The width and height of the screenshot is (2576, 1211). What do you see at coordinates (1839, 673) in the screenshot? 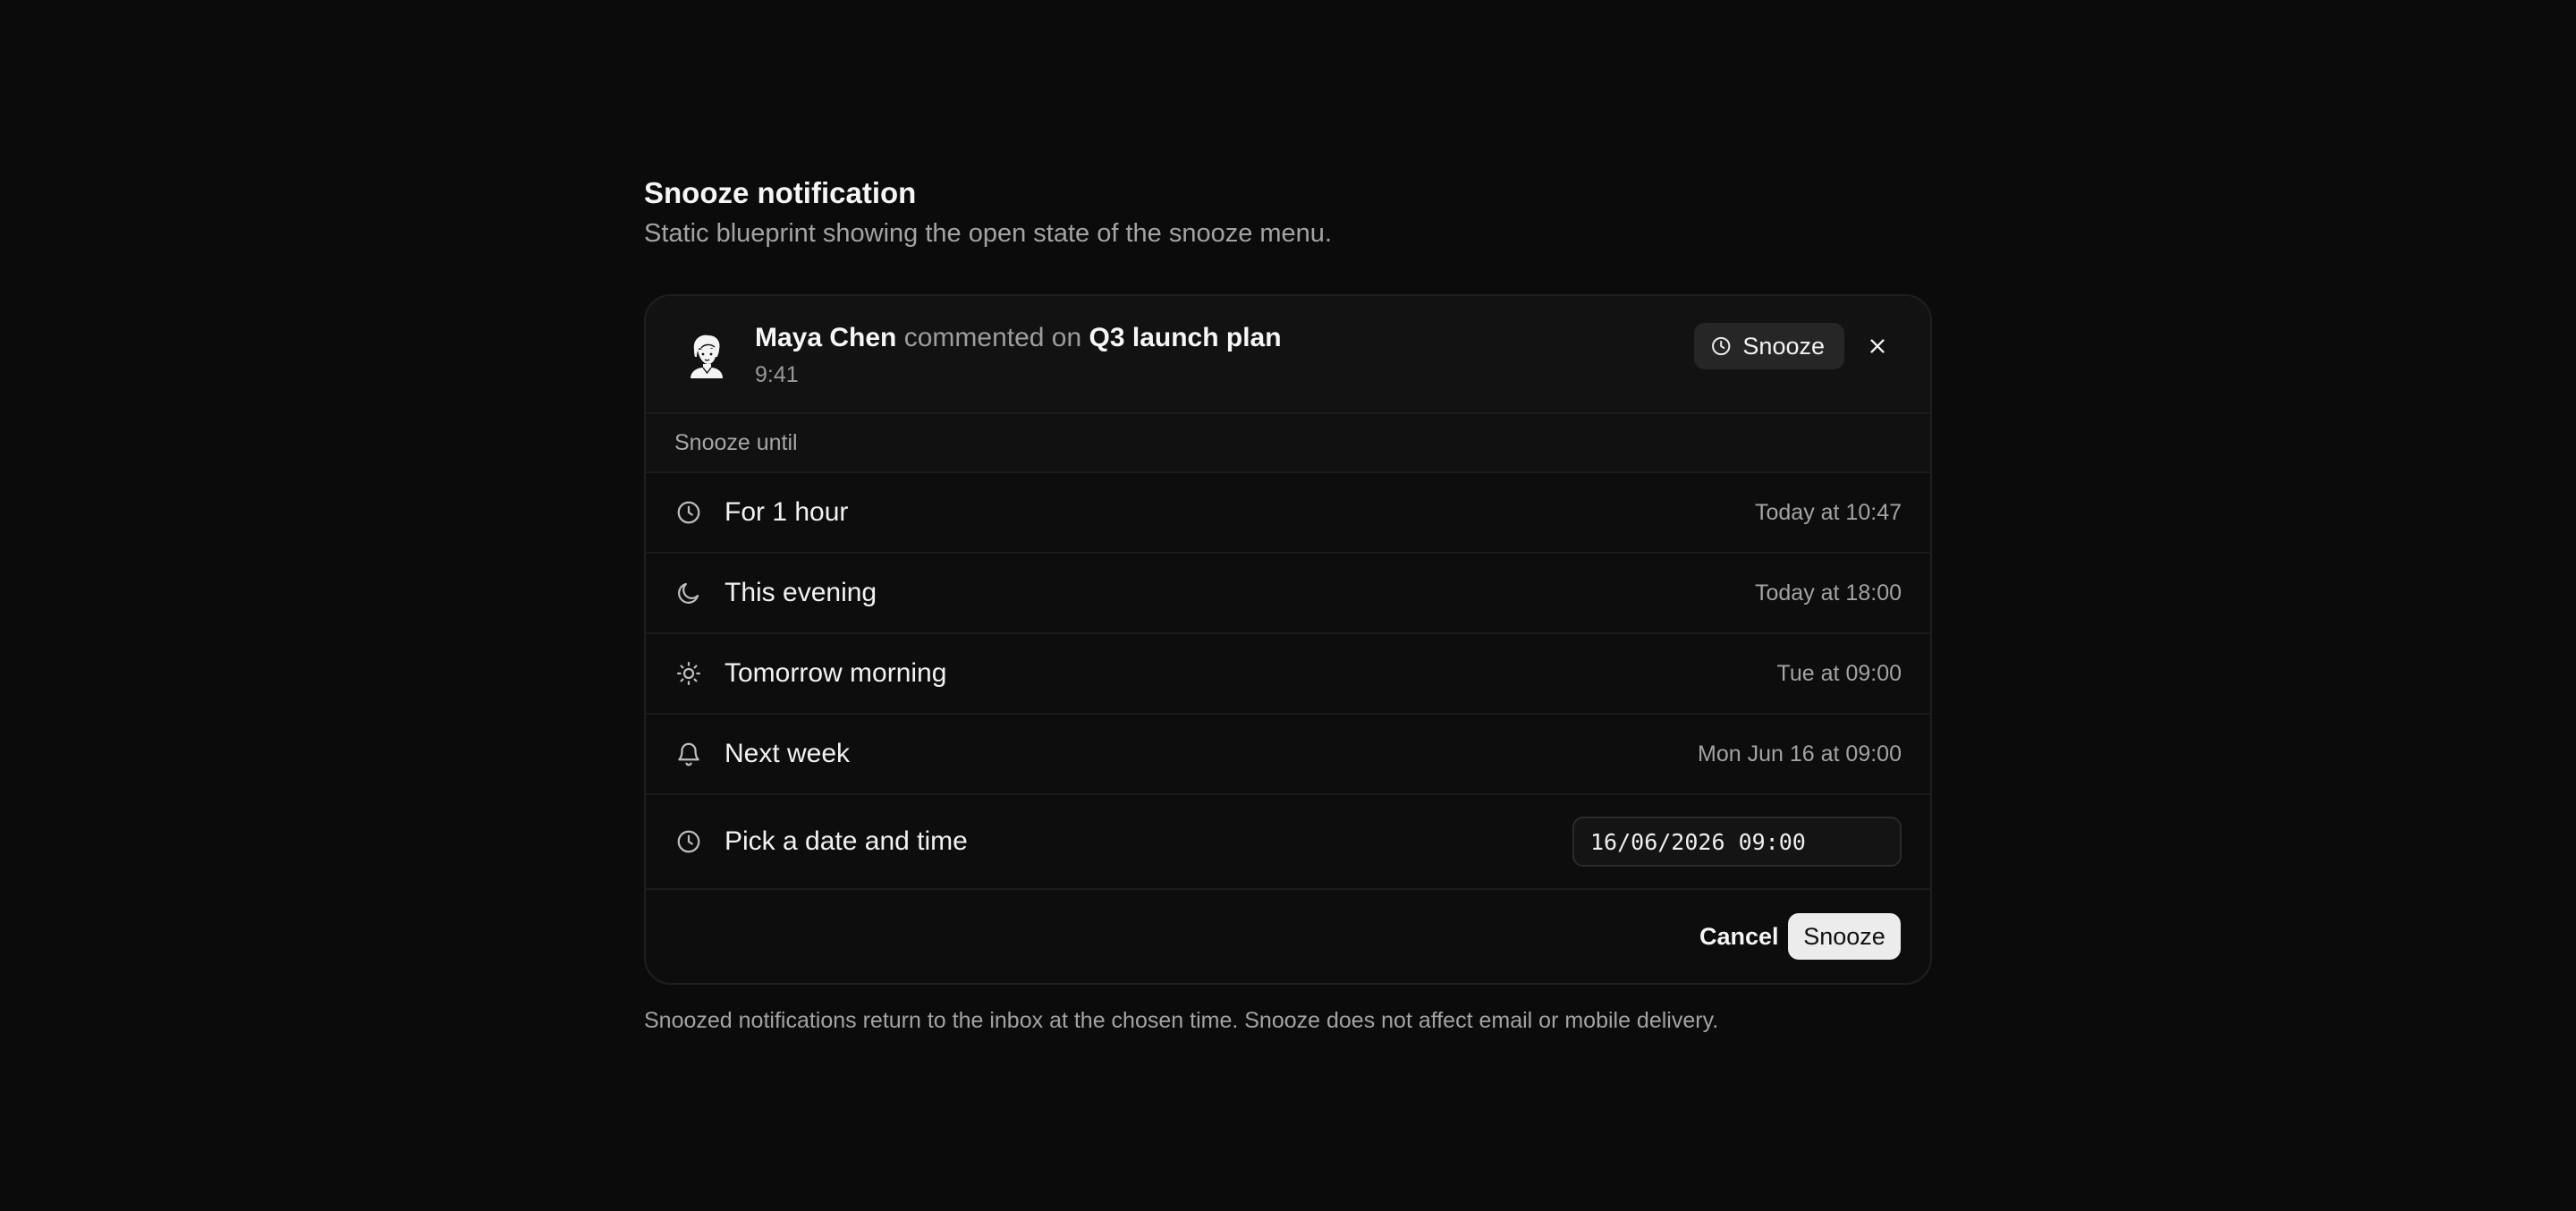
I see `option-time: Tue at 09:00` at bounding box center [1839, 673].